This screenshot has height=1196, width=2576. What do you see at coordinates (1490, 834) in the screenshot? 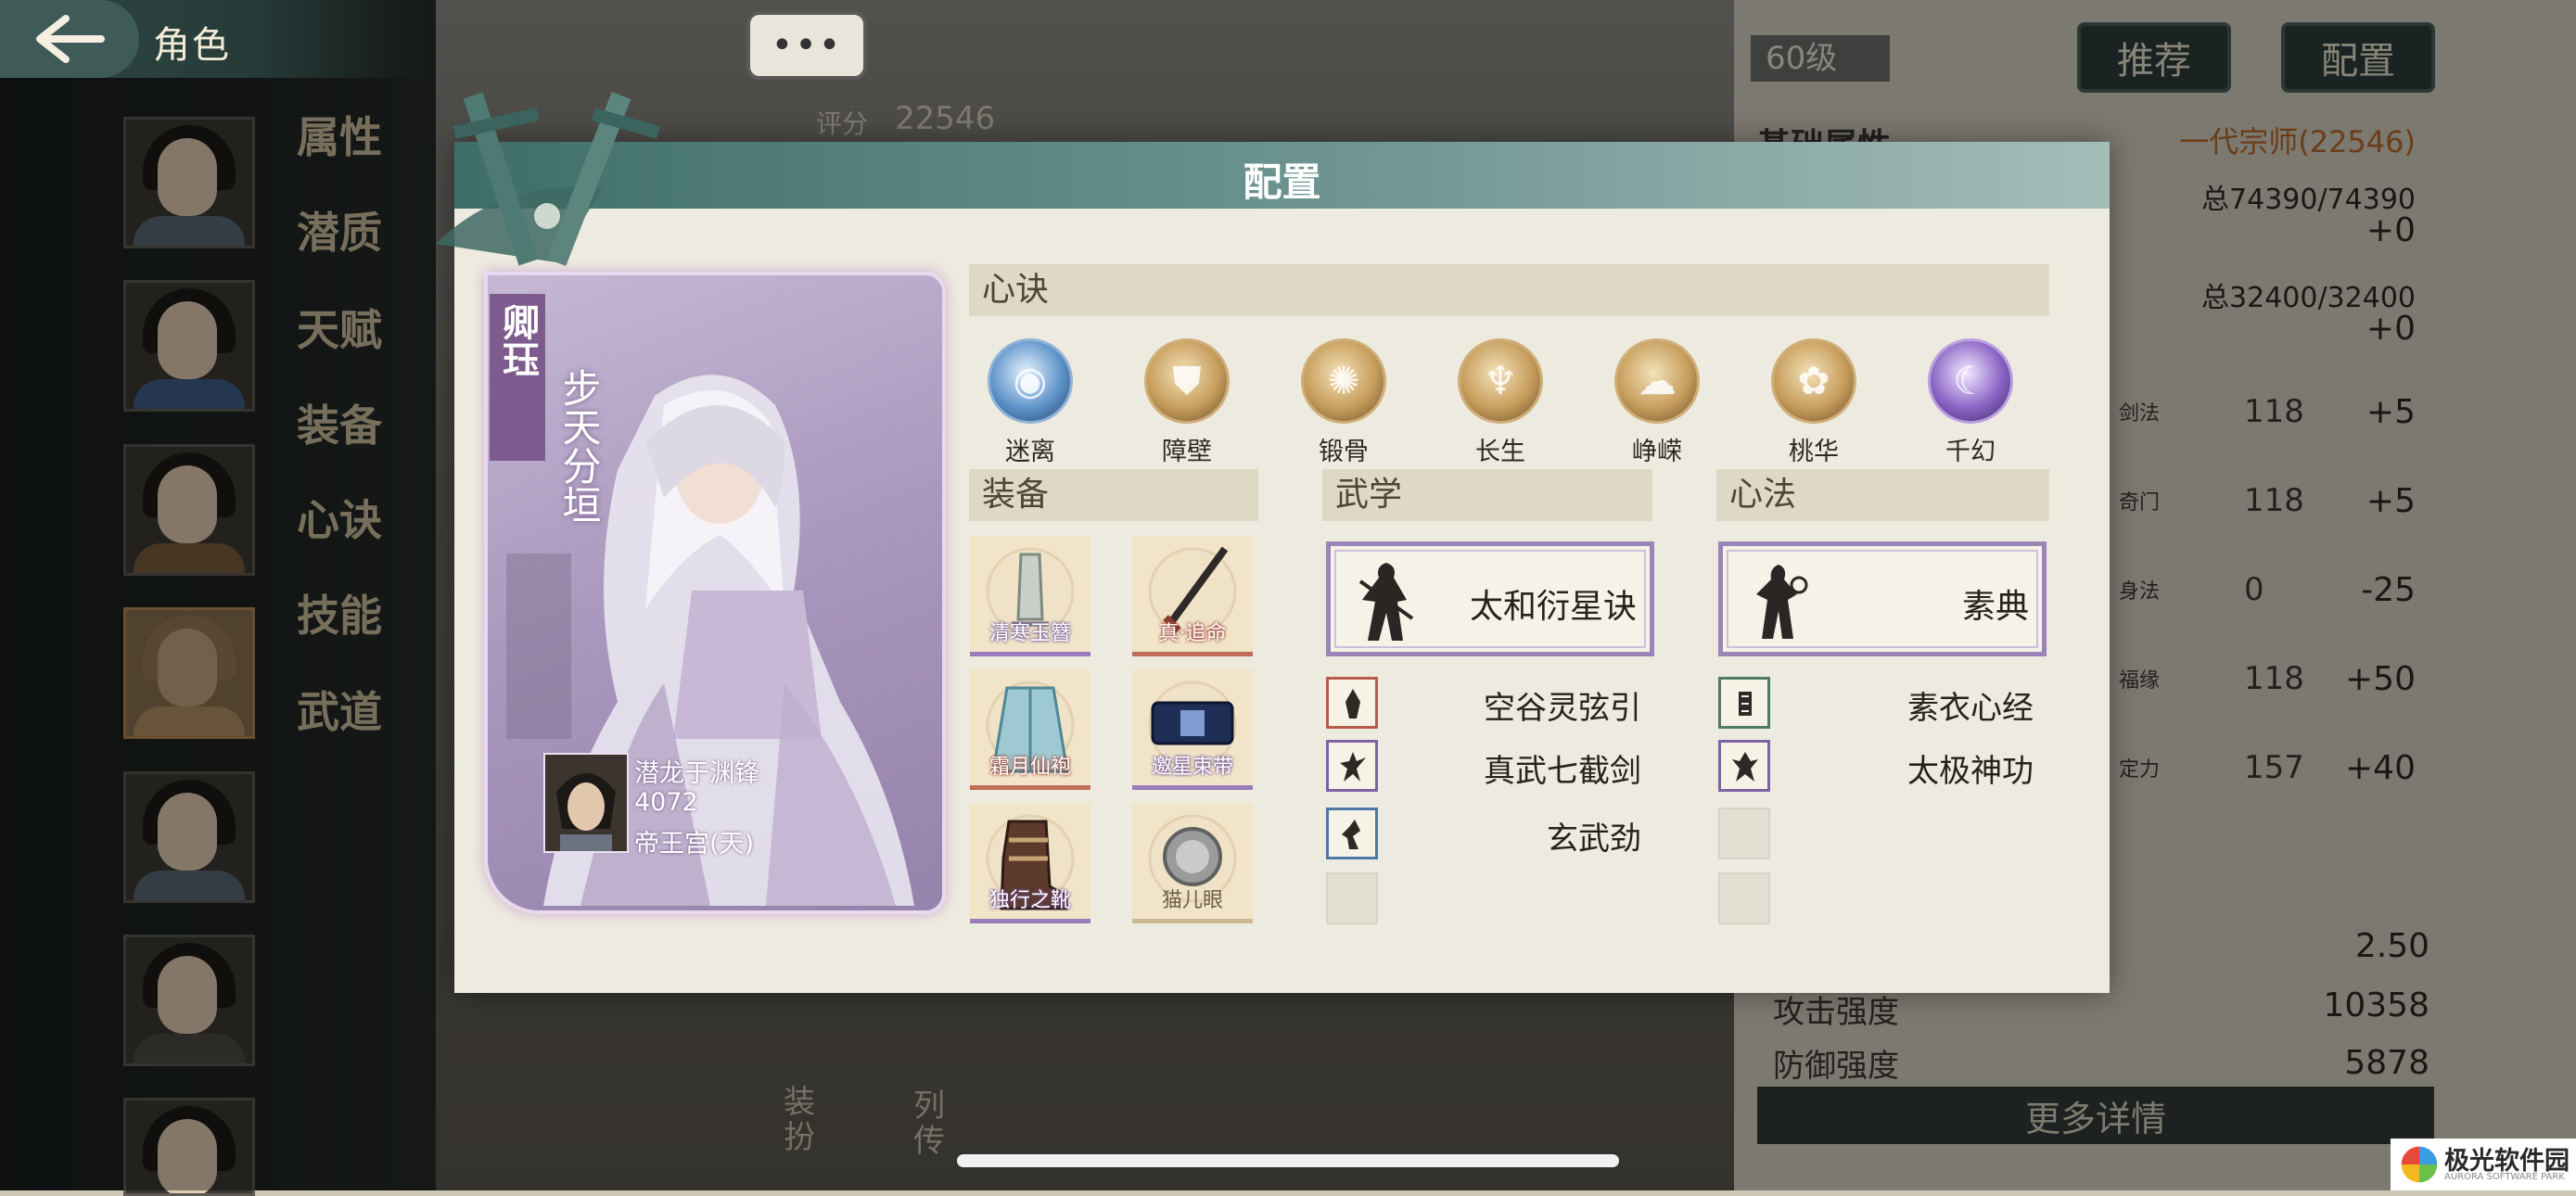
I see `martial-sub-skill: 玄武劲` at bounding box center [1490, 834].